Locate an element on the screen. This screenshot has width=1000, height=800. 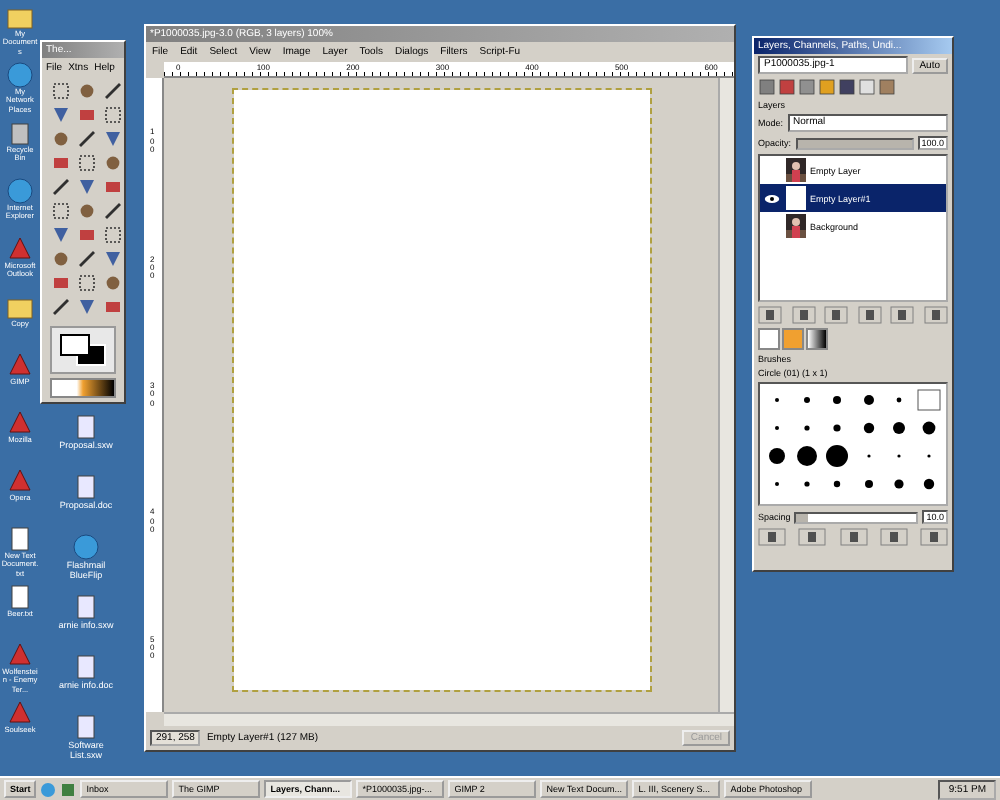
gradient-tab-icon is located at coordinates (817, 339).